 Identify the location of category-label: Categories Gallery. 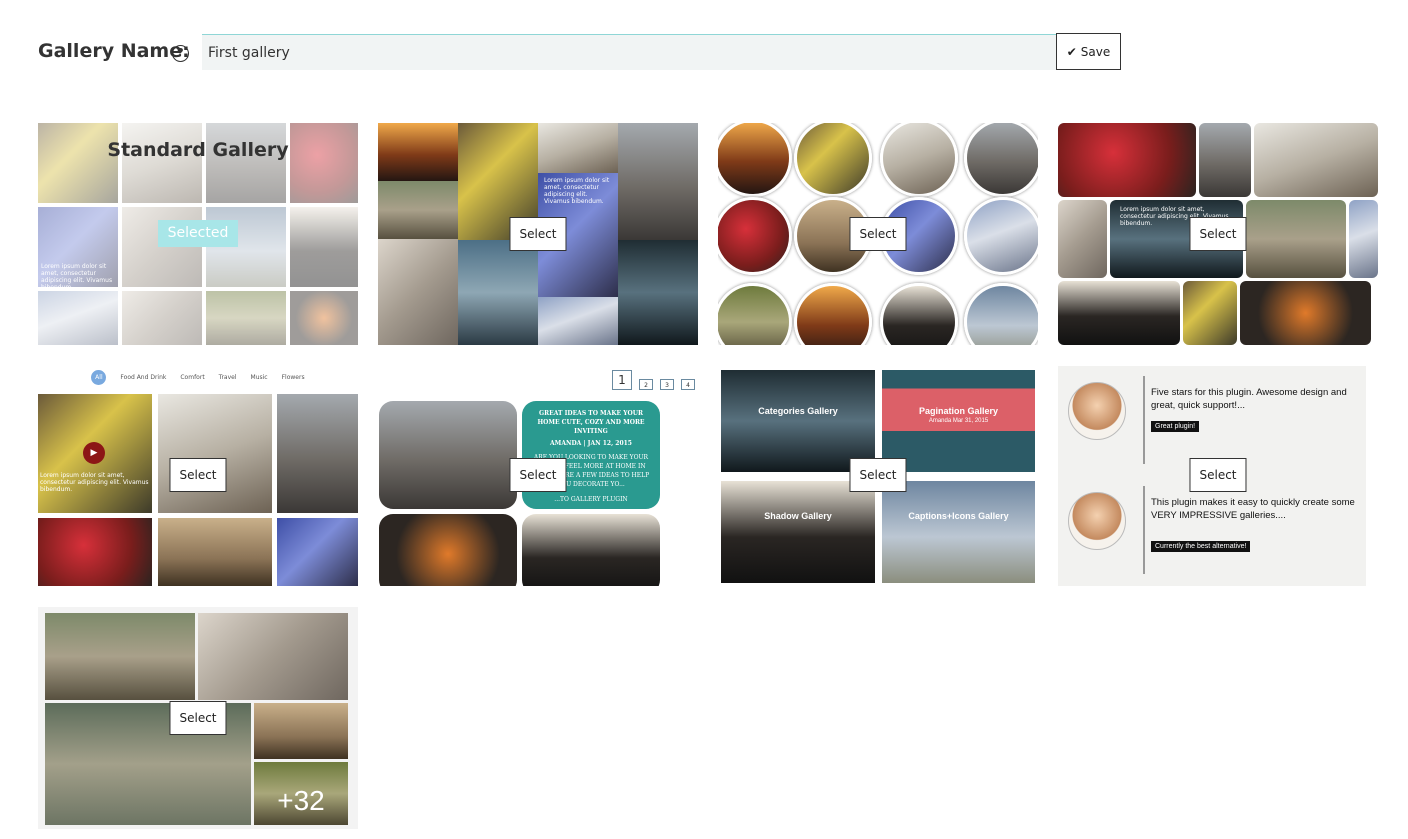
(798, 411).